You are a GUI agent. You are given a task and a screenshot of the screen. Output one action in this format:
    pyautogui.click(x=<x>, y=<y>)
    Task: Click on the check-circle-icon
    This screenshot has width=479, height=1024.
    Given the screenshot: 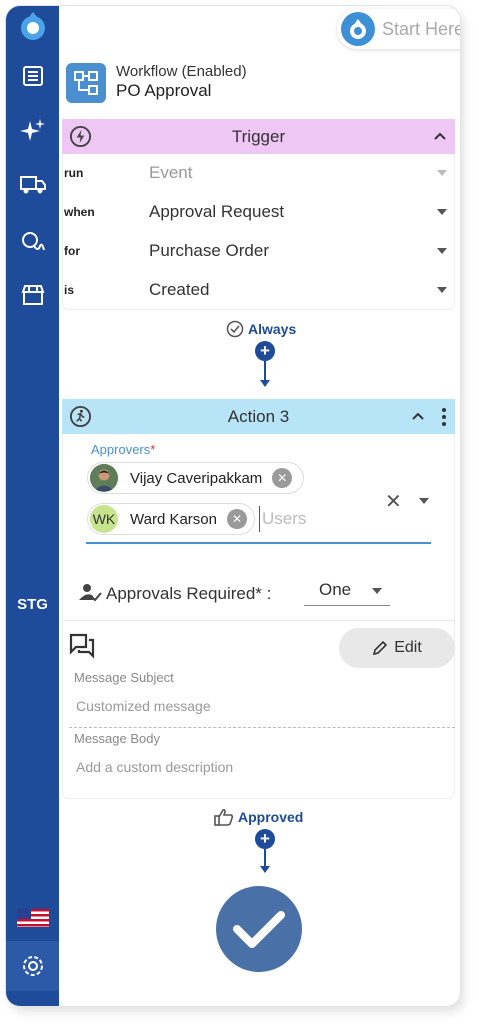 What is the action you would take?
    pyautogui.click(x=235, y=329)
    